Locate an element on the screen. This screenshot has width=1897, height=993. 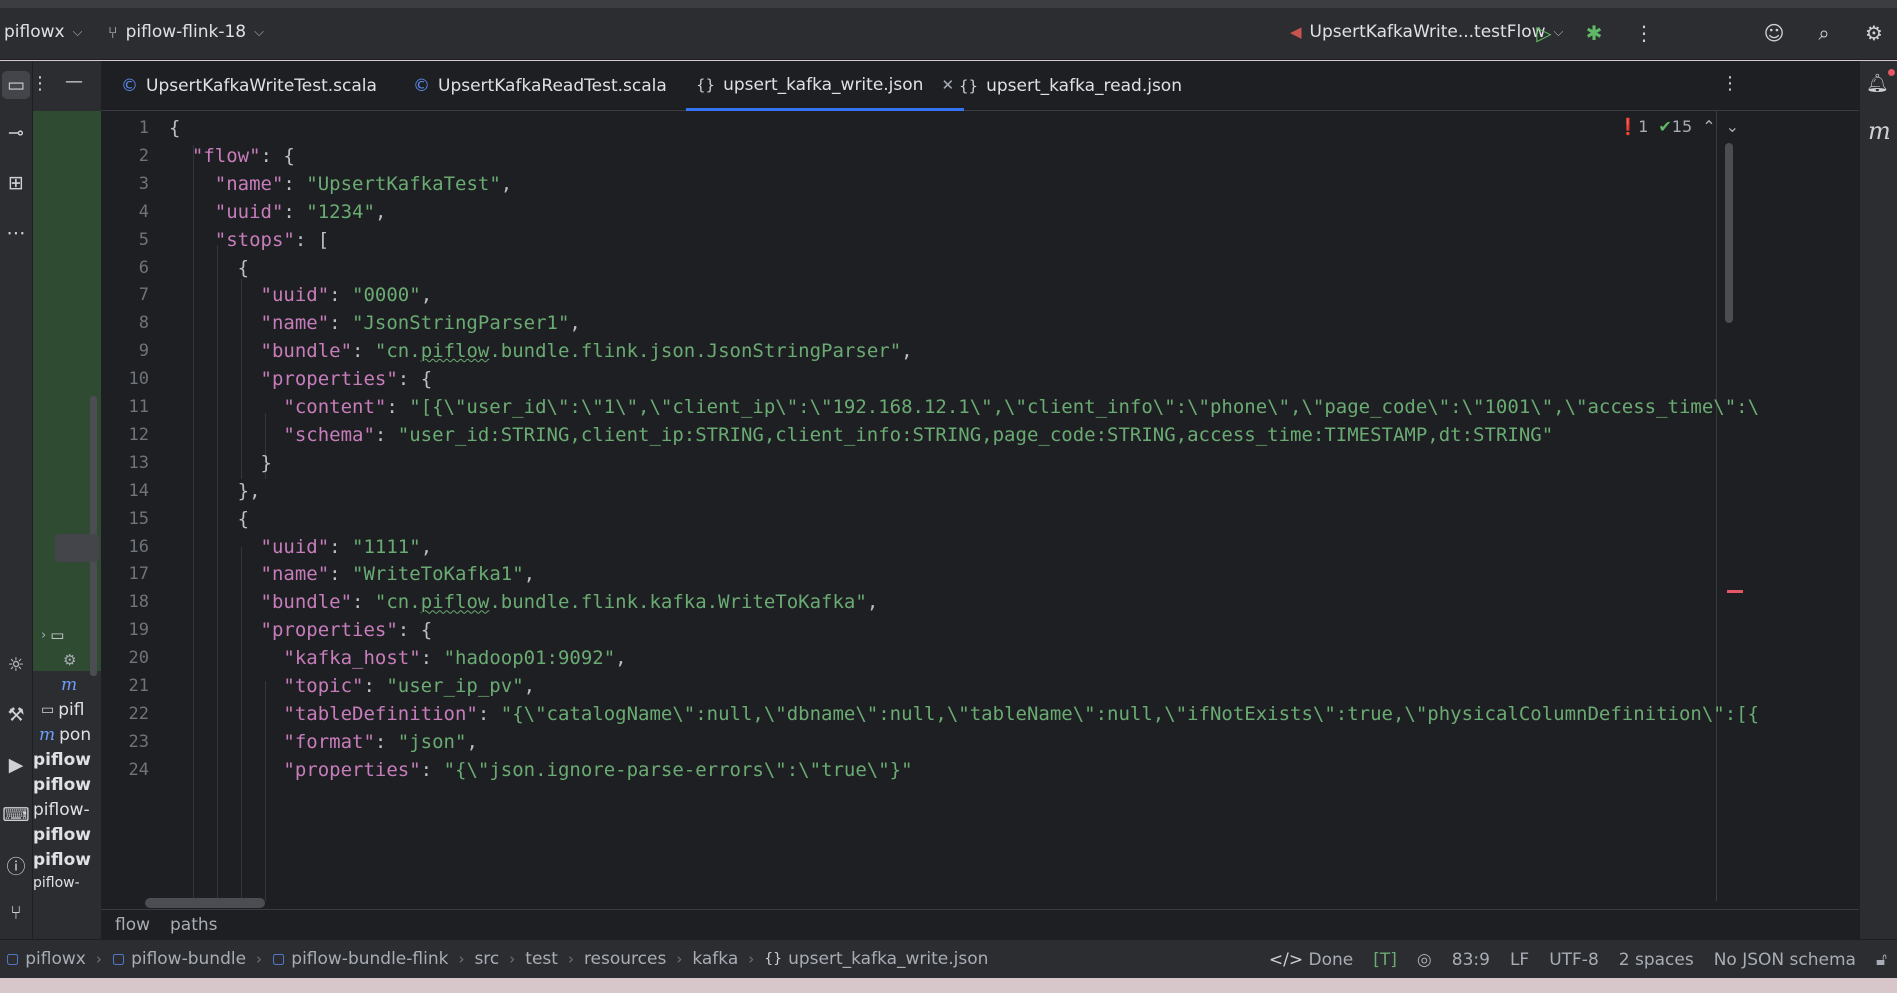
status-path-item: ▢ piflow-bundle is located at coordinates (179, 959).